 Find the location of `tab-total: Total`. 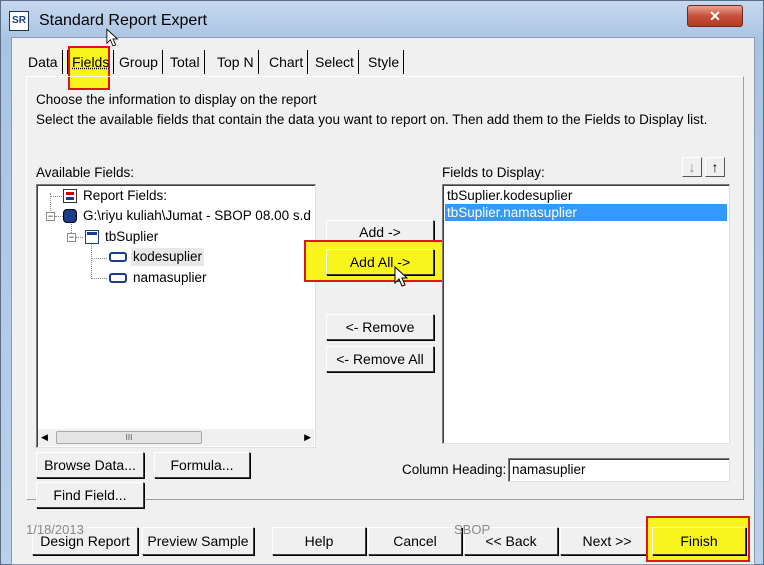

tab-total: Total is located at coordinates (185, 62).